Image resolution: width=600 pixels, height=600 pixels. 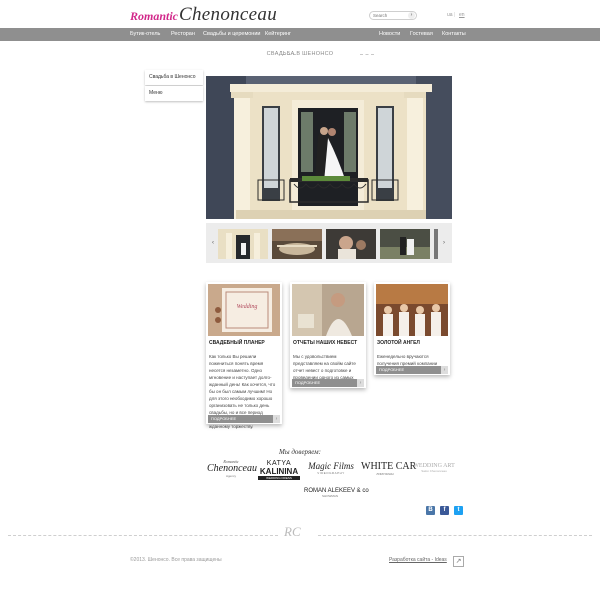 What do you see at coordinates (325, 343) in the screenshot?
I see `card-title: ОТЧЕТЫ НАШИХ НЕВЕСТ` at bounding box center [325, 343].